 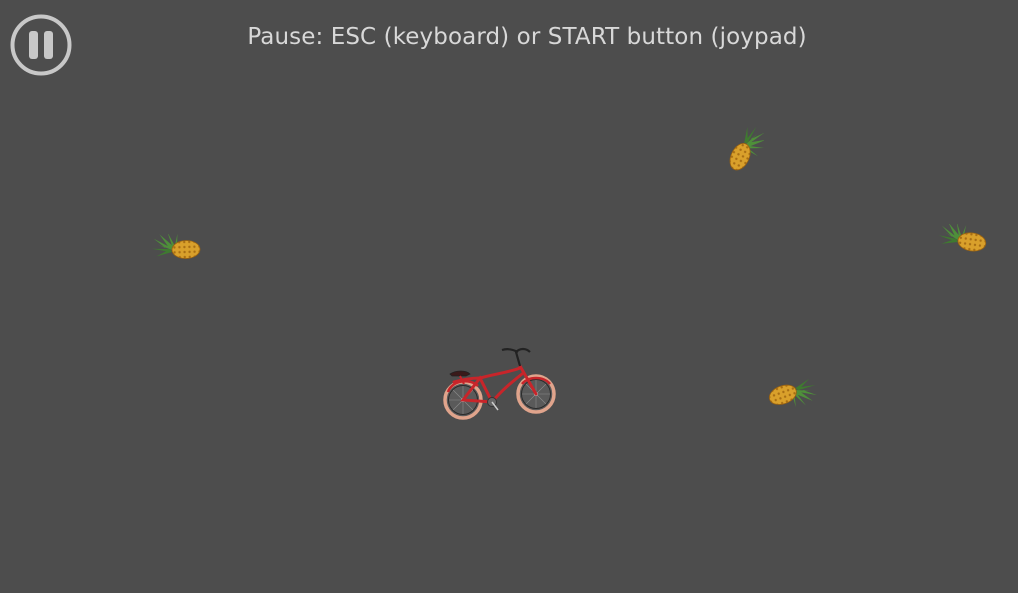 What do you see at coordinates (499, 383) in the screenshot?
I see `bicycle-player` at bounding box center [499, 383].